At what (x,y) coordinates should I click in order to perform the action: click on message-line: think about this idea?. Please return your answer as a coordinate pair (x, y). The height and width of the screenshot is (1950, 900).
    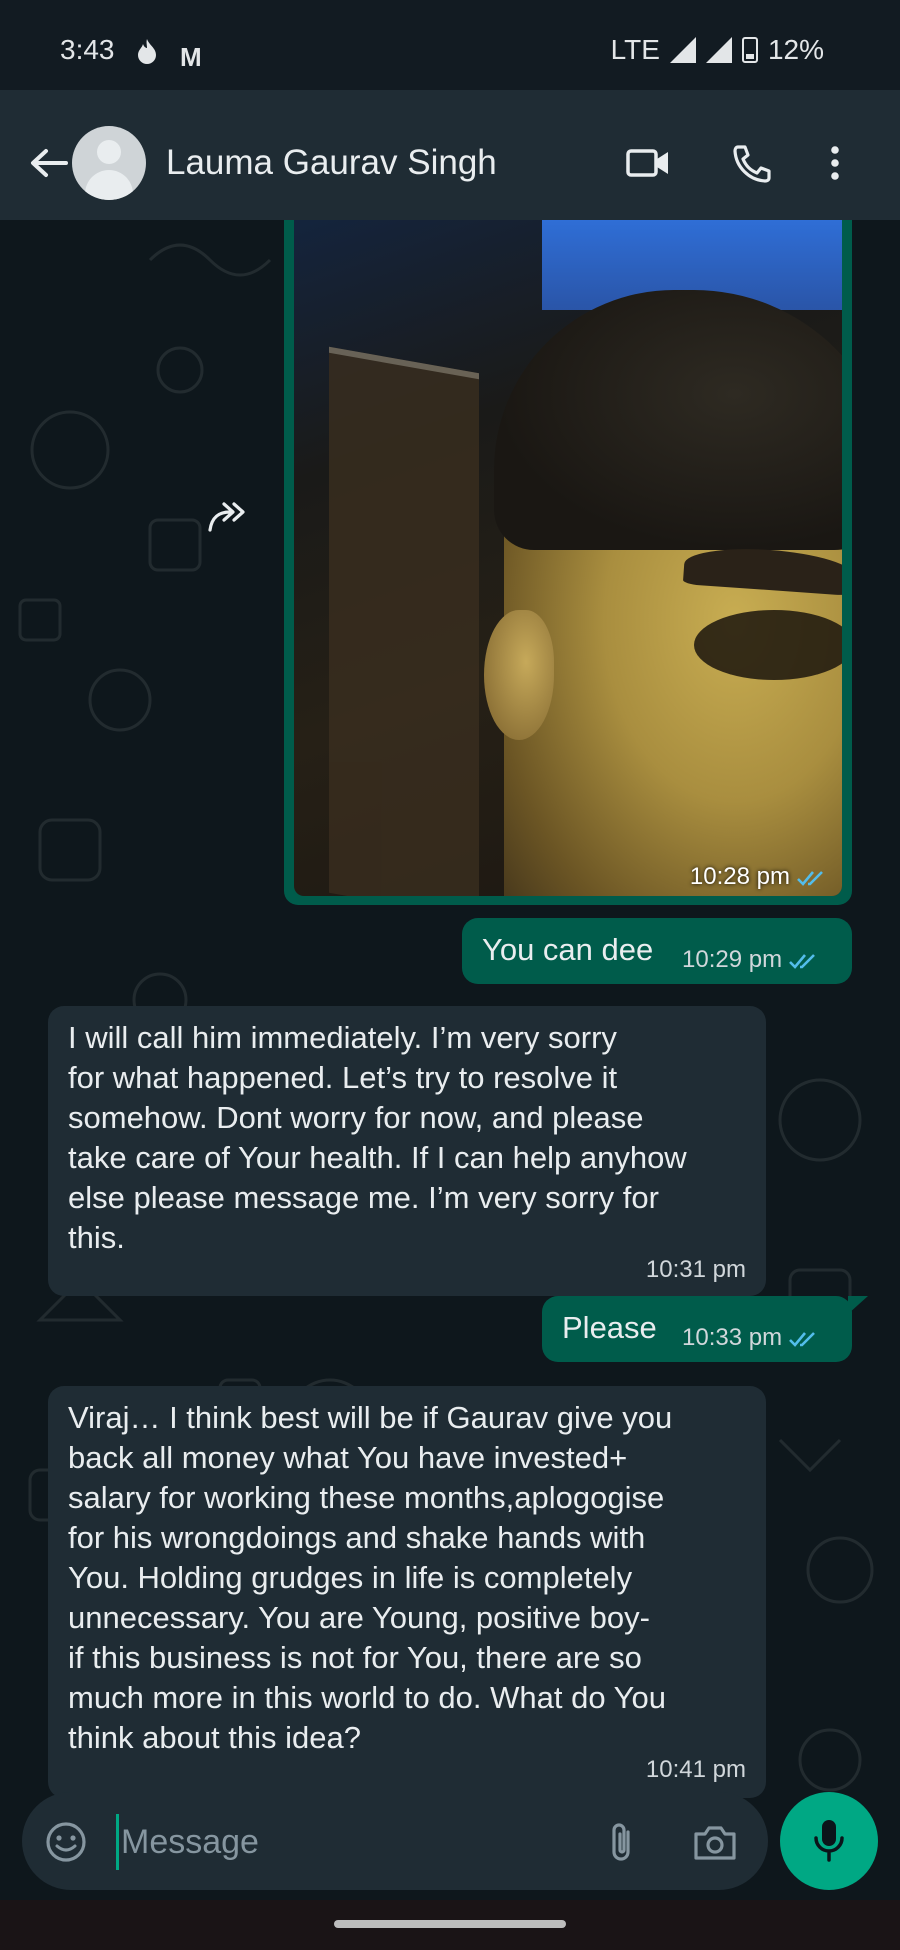
    Looking at the image, I should click on (214, 1737).